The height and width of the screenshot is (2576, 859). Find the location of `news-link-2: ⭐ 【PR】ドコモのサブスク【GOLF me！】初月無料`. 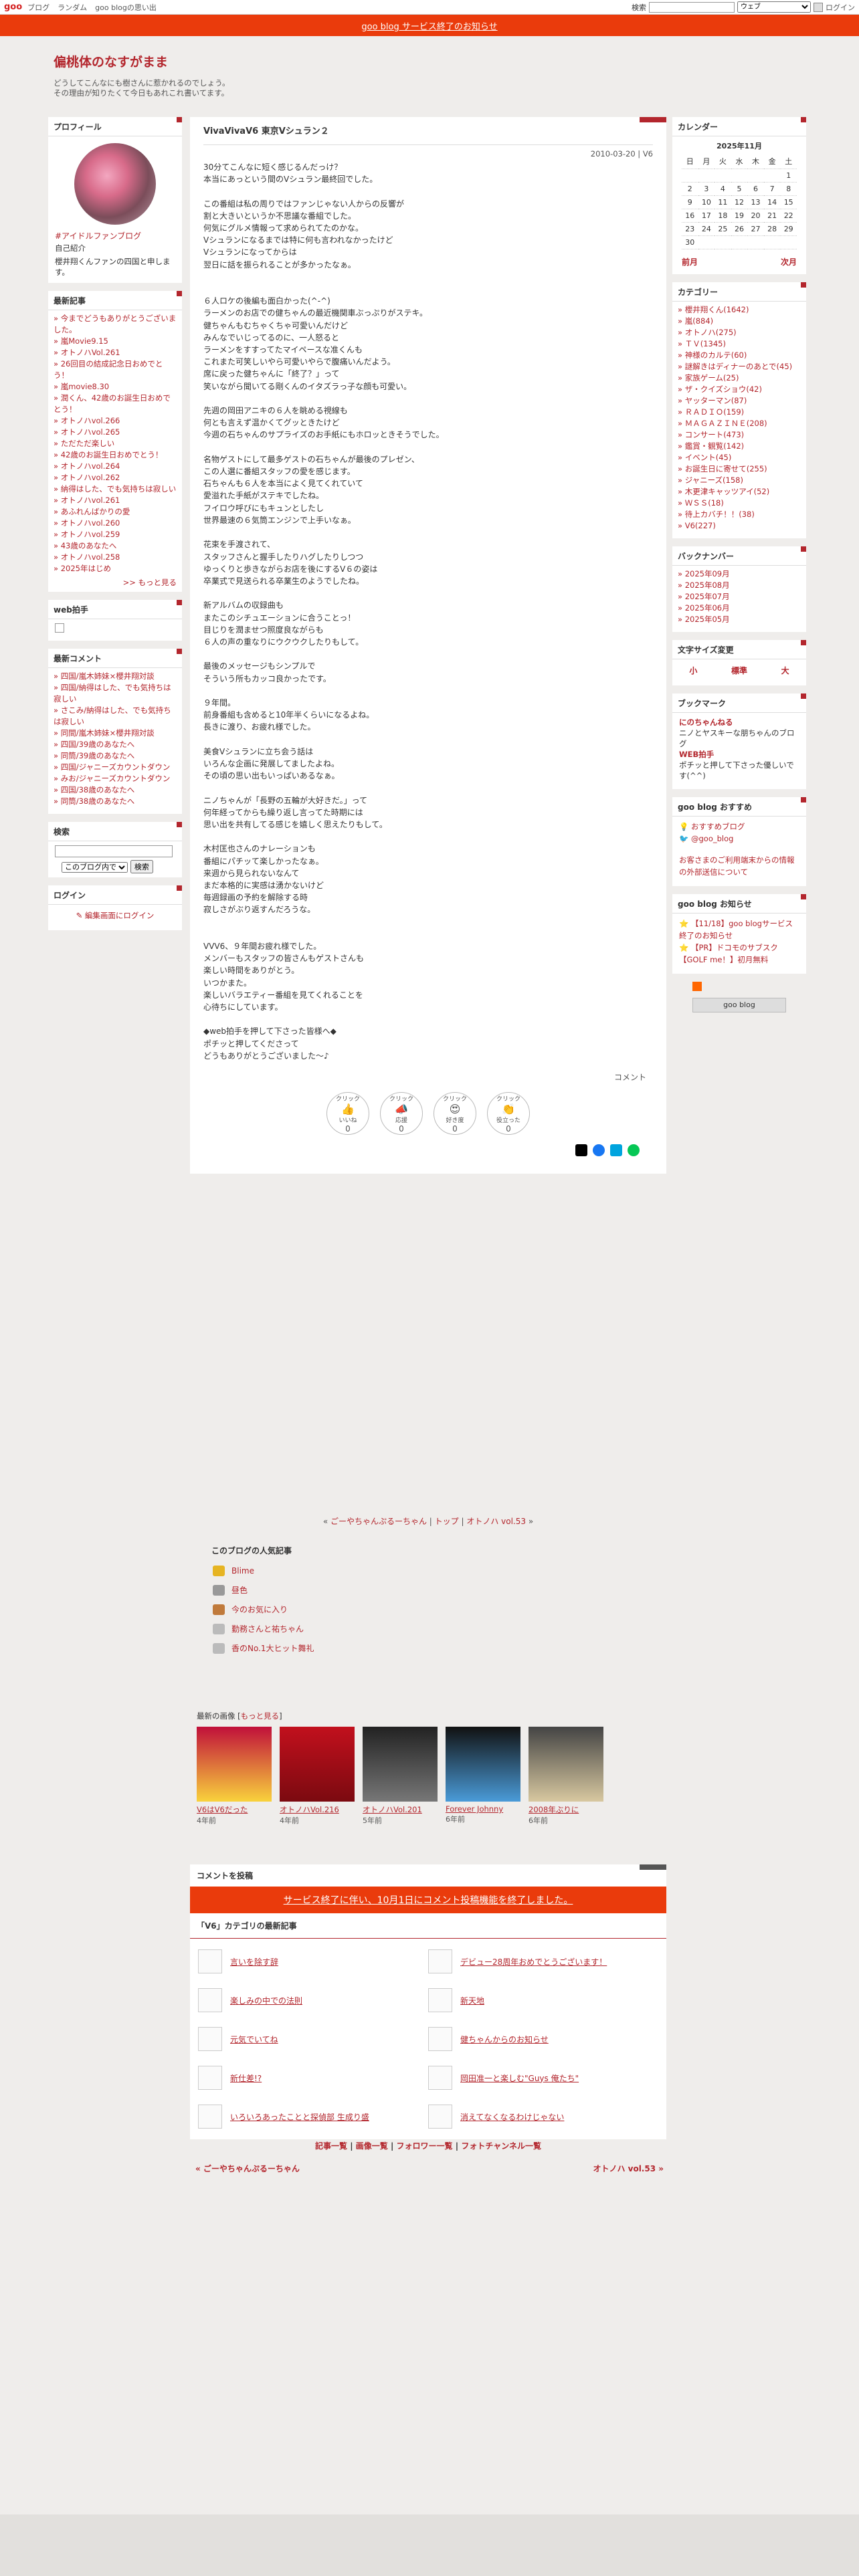

news-link-2: ⭐ 【PR】ドコモのサブスク【GOLF me！】初月無料 is located at coordinates (739, 954).